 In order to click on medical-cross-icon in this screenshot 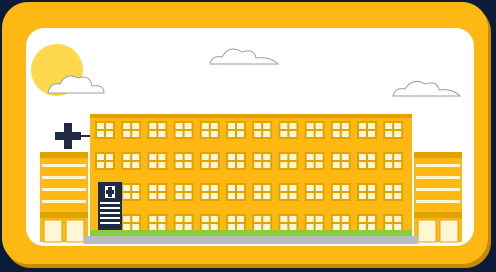, I will do `click(110, 192)`.